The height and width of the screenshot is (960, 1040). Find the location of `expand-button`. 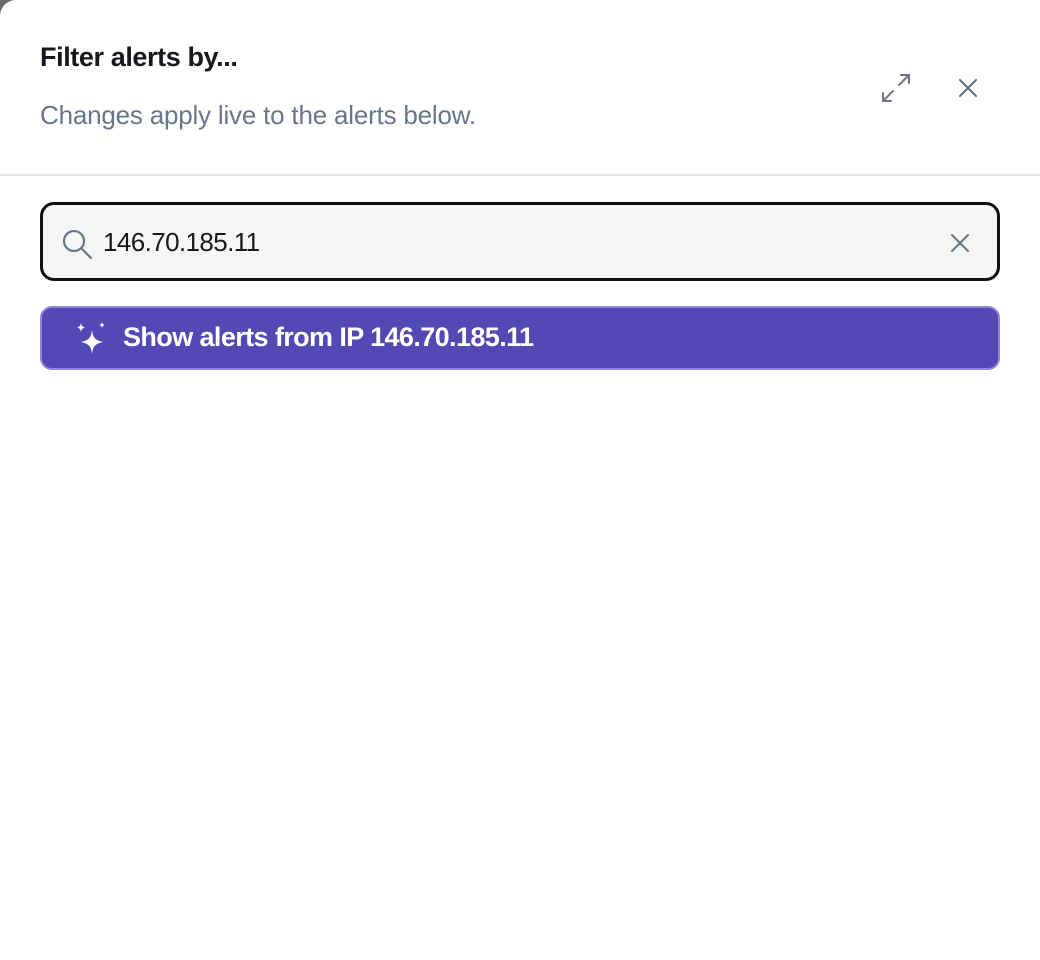

expand-button is located at coordinates (896, 88).